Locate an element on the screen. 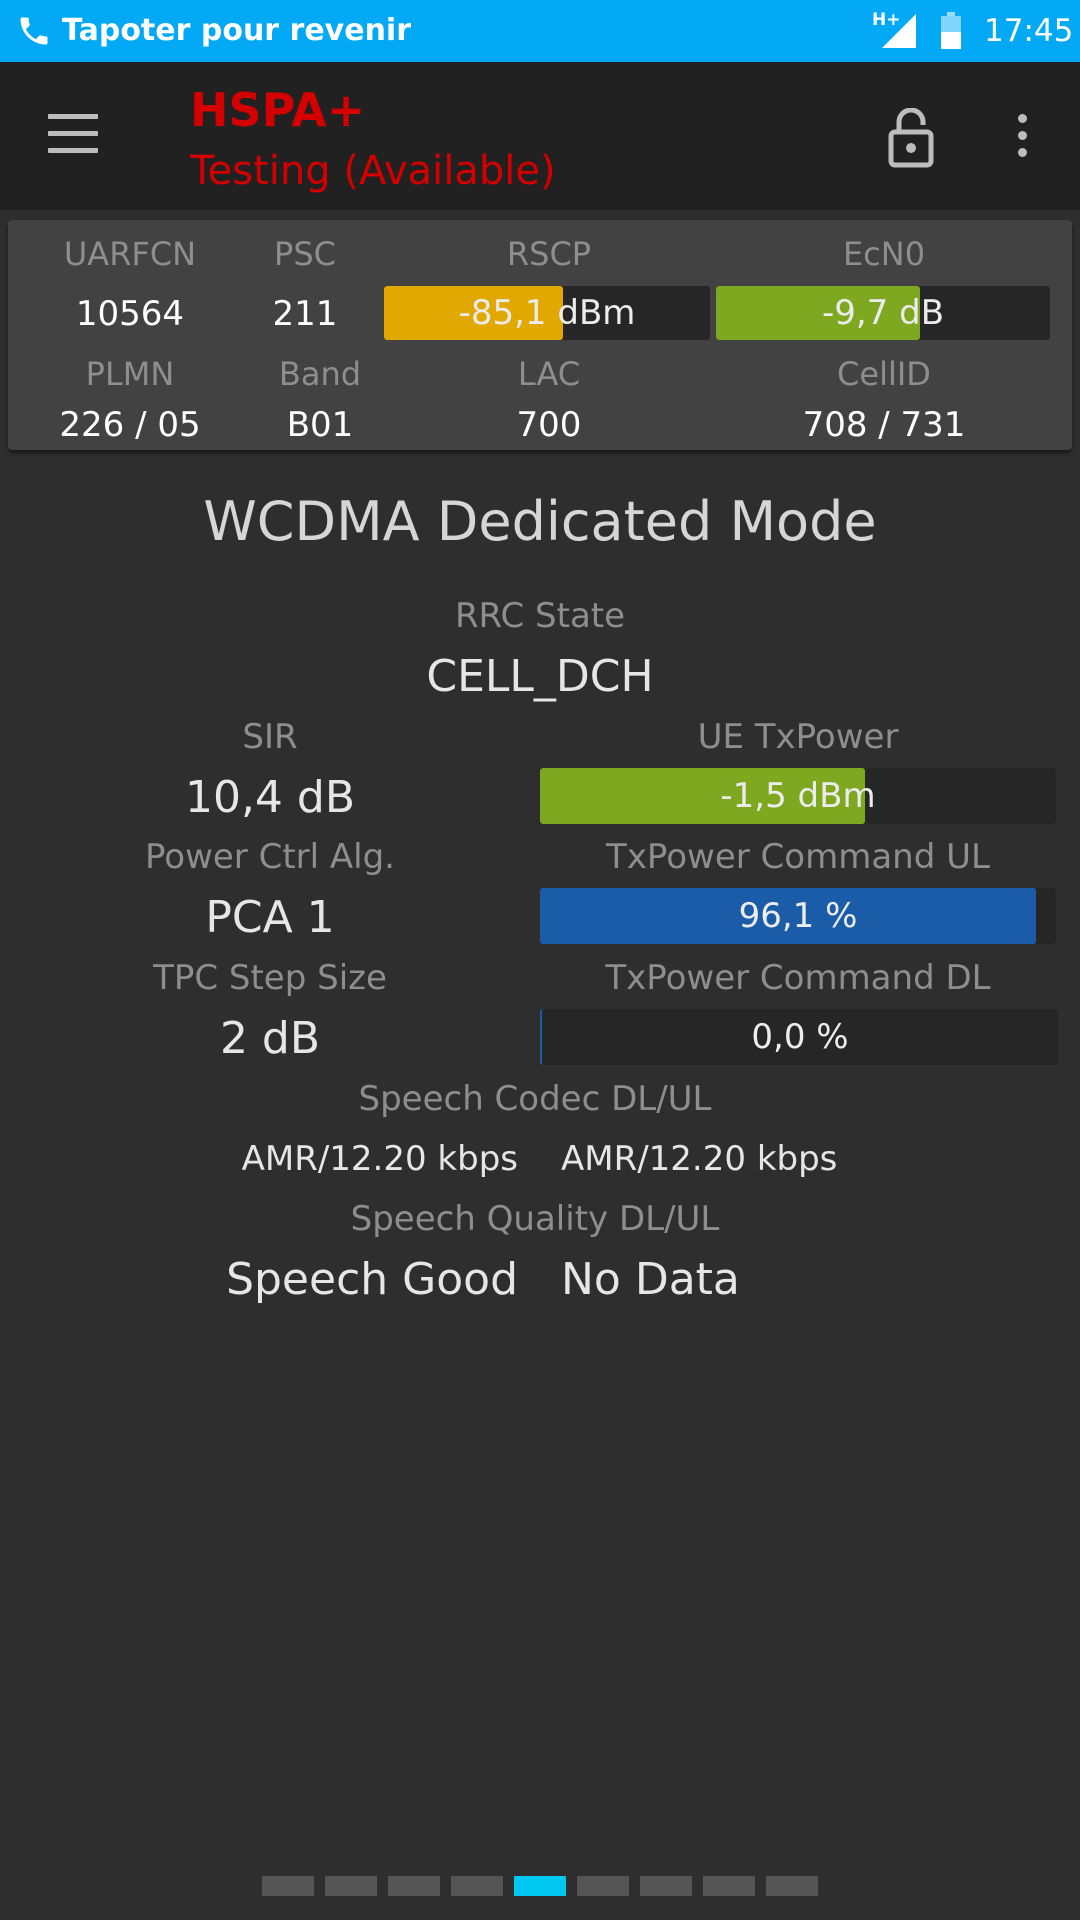 This screenshot has height=1920, width=1080. rrc-state-label: RRC State is located at coordinates (540, 616).